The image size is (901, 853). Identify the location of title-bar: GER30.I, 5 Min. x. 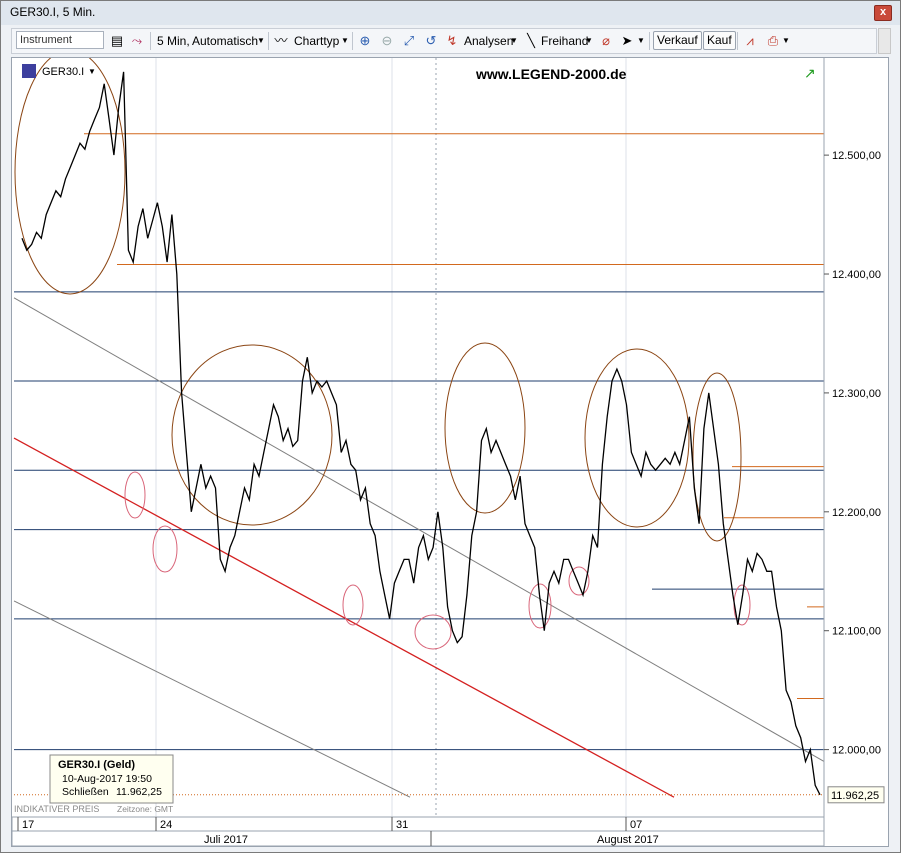
(450, 13).